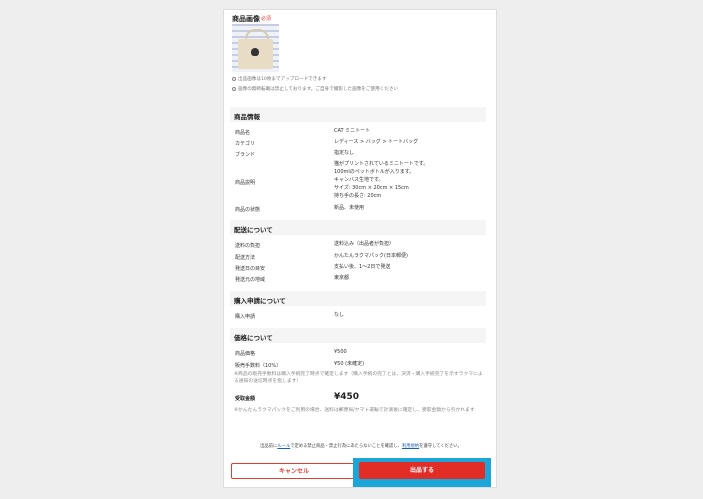 This screenshot has width=703, height=499. Describe the element at coordinates (260, 301) in the screenshot. I see `purchase-request-heading: 購入申請について` at that location.